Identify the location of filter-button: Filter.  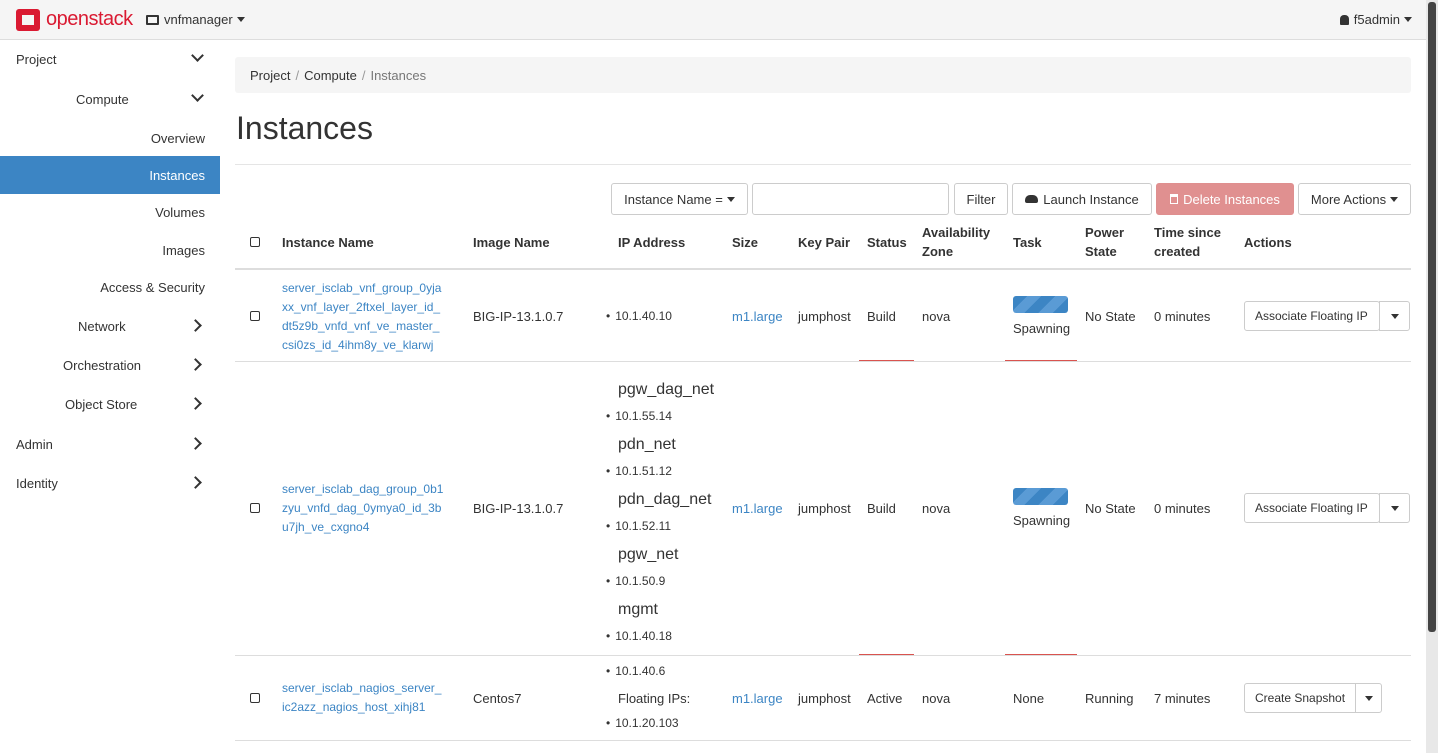
(981, 199).